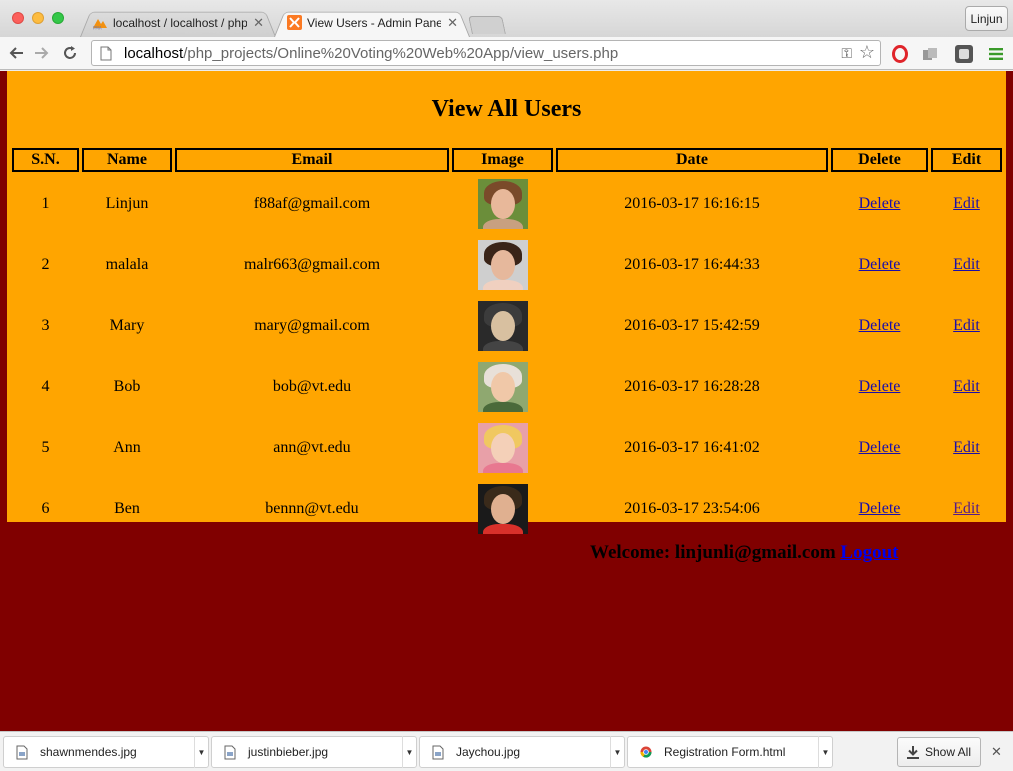 The height and width of the screenshot is (771, 1013). Describe the element at coordinates (294, 23) in the screenshot. I see `xampp-icon` at that location.